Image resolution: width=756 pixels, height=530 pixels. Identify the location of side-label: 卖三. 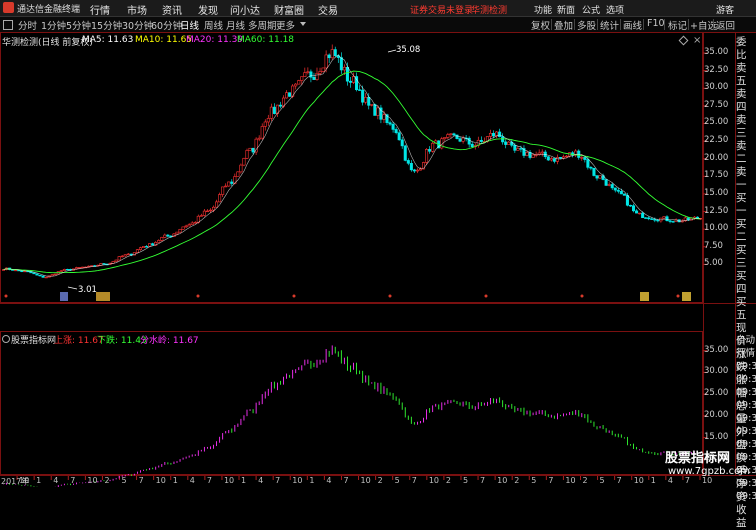
(741, 126).